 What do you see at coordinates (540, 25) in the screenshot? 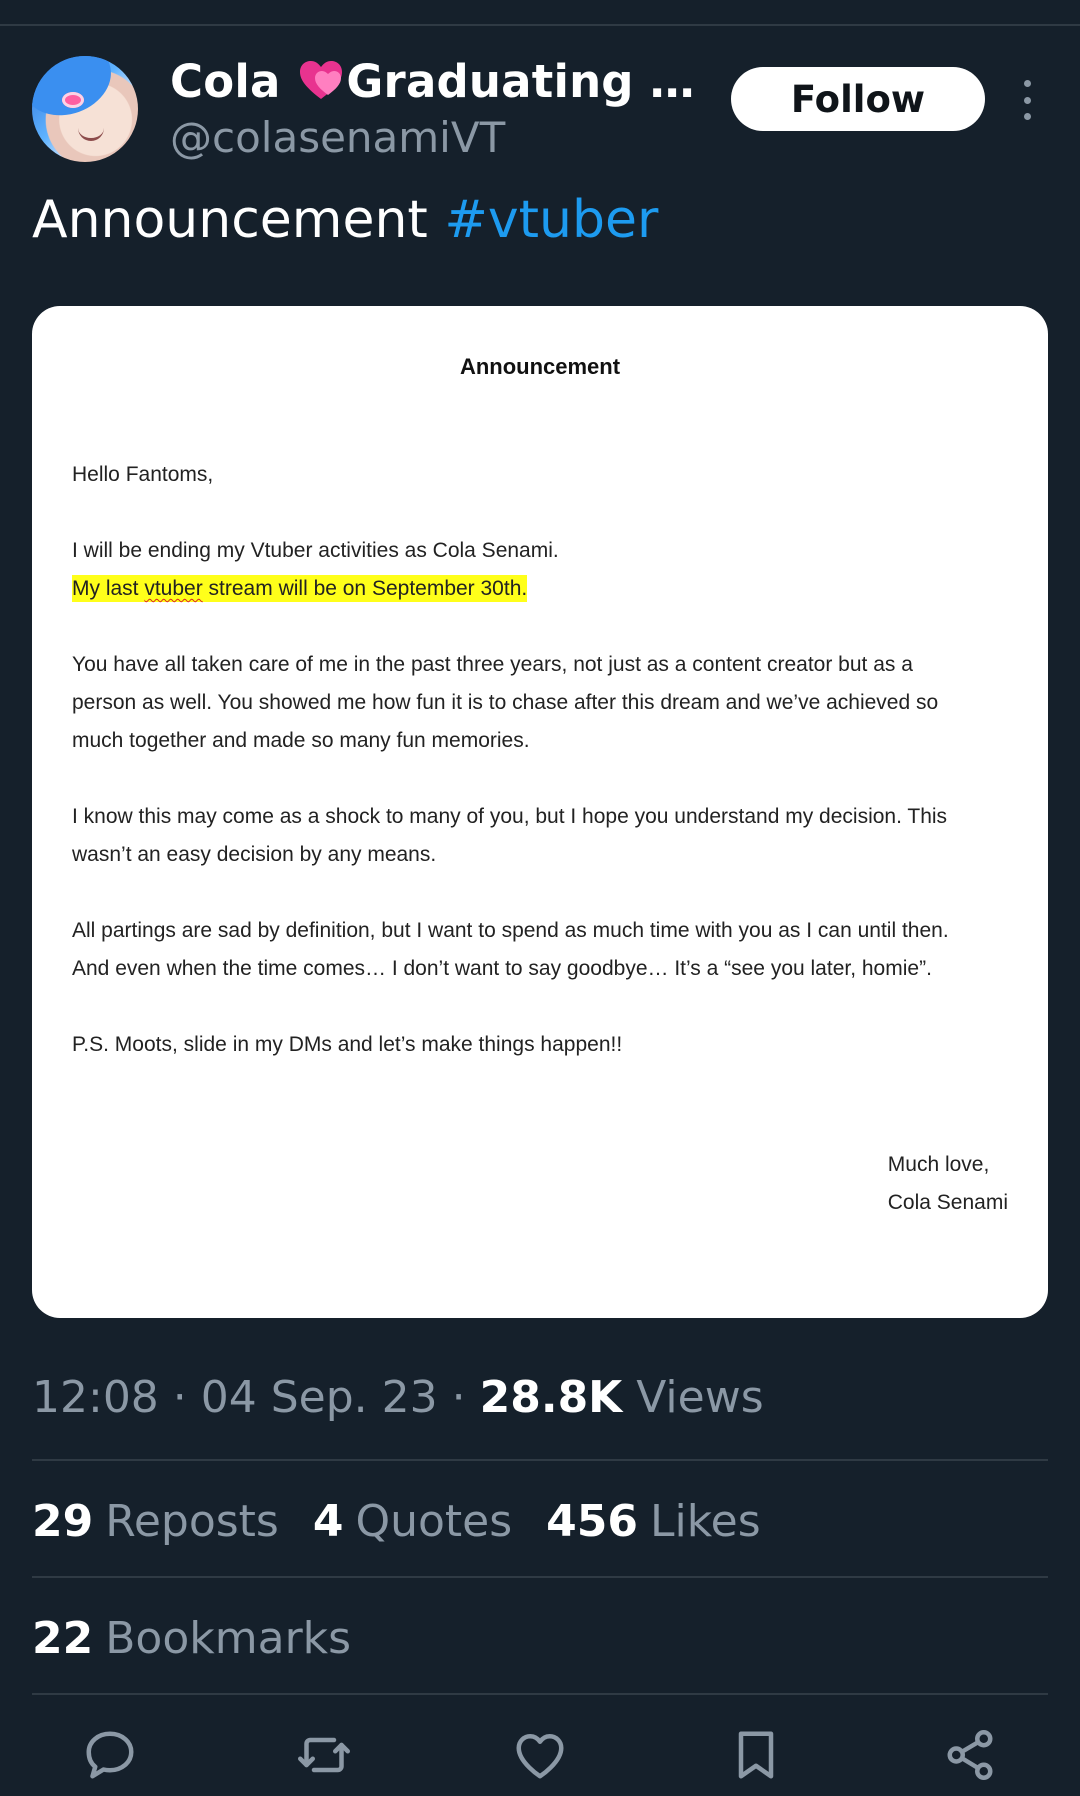
I see `top-divider` at bounding box center [540, 25].